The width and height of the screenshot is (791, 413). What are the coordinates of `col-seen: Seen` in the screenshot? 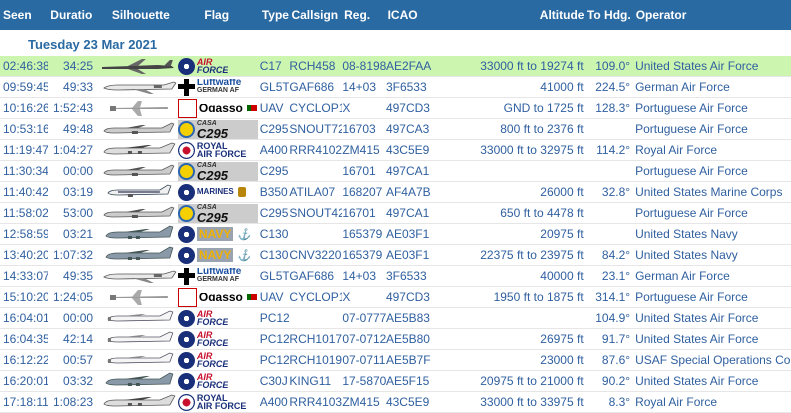 It's located at (24, 15).